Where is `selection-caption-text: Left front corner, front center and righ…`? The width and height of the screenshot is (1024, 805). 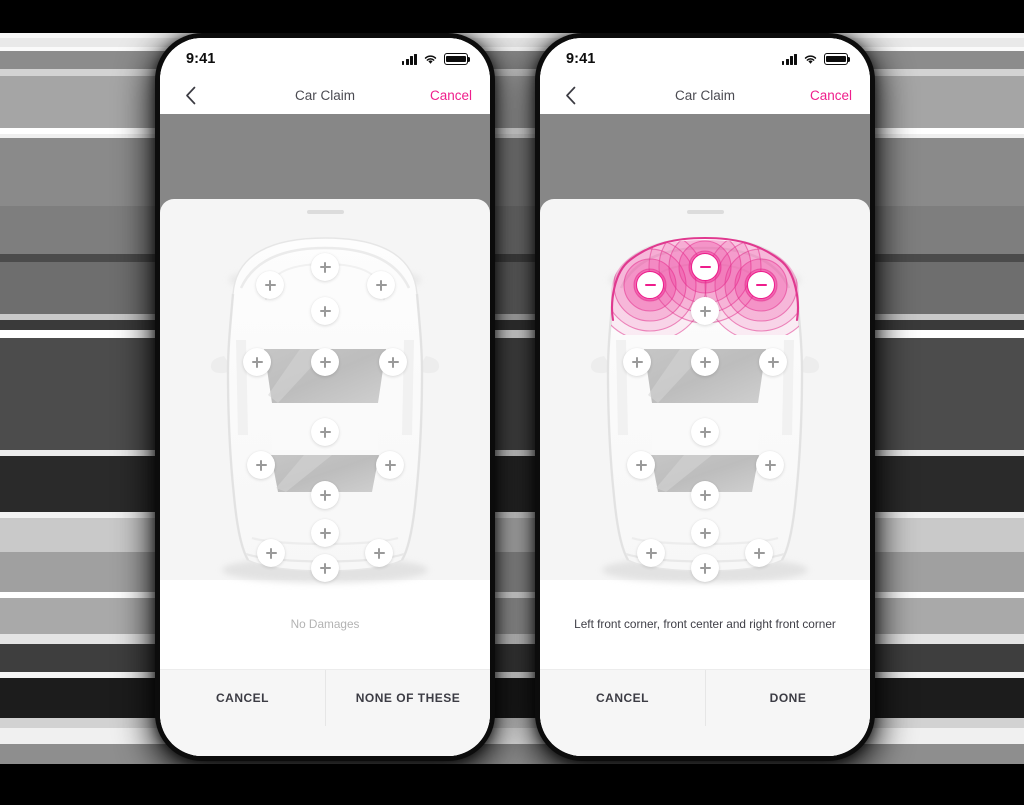 selection-caption-text: Left front corner, front center and righ… is located at coordinates (705, 624).